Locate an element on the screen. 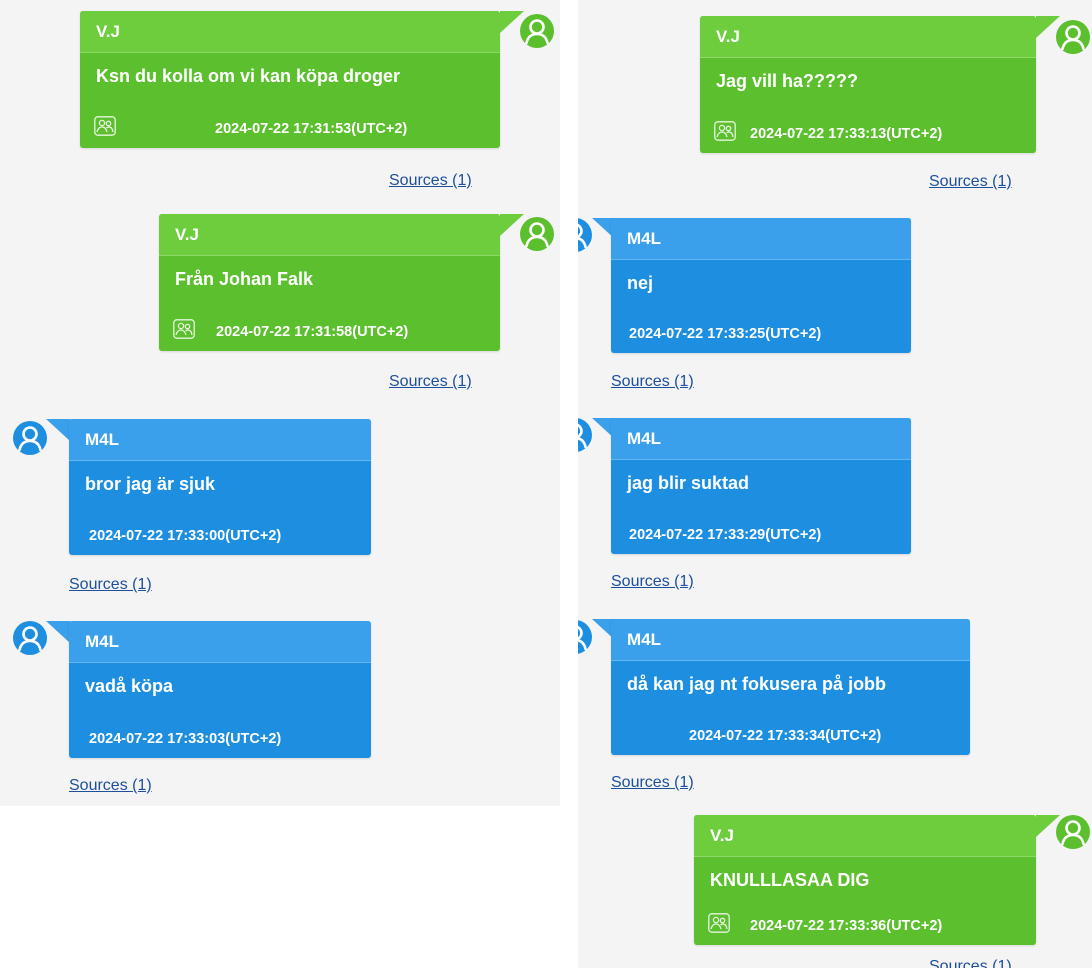 The width and height of the screenshot is (1092, 968). message-timestamp: 2024-07-22 17:31:53(UTC+2) is located at coordinates (311, 129).